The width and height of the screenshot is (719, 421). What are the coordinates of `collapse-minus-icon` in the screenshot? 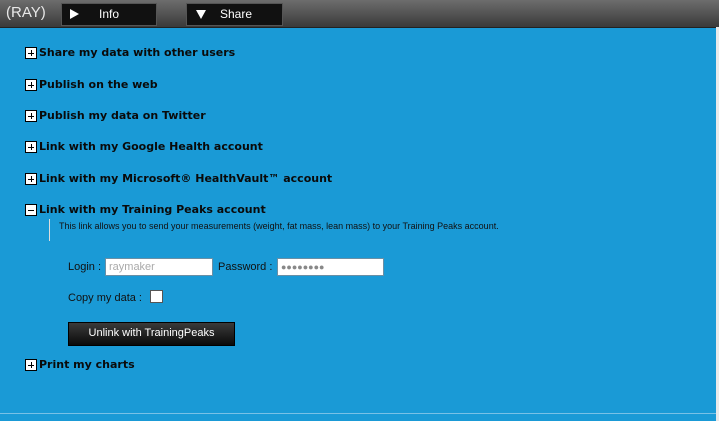 It's located at (31, 210).